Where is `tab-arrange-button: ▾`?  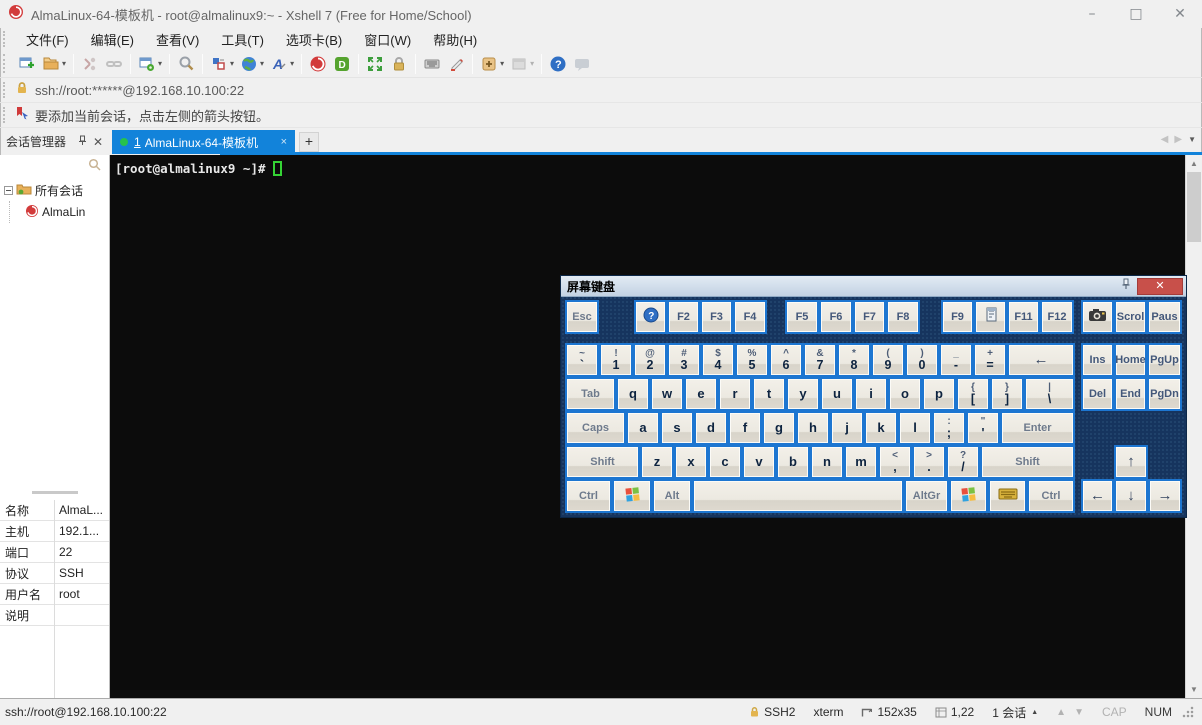
tab-arrange-button: ▾ is located at coordinates (522, 64).